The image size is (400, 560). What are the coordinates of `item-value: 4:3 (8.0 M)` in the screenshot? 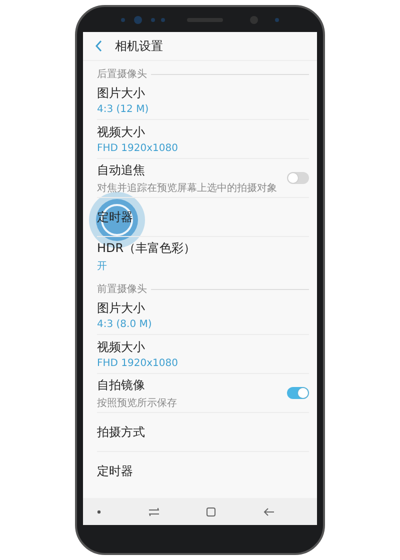 It's located at (125, 324).